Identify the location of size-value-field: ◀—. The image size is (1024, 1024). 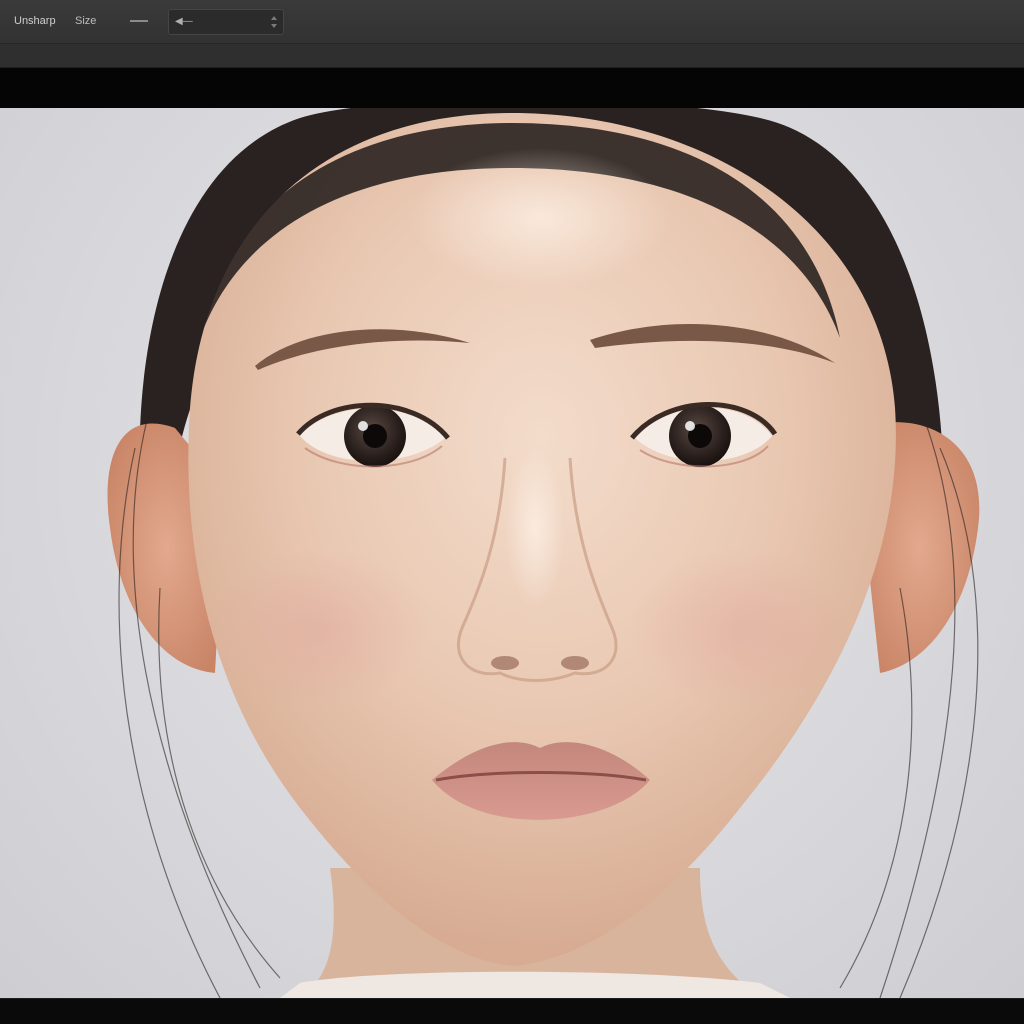
(226, 22).